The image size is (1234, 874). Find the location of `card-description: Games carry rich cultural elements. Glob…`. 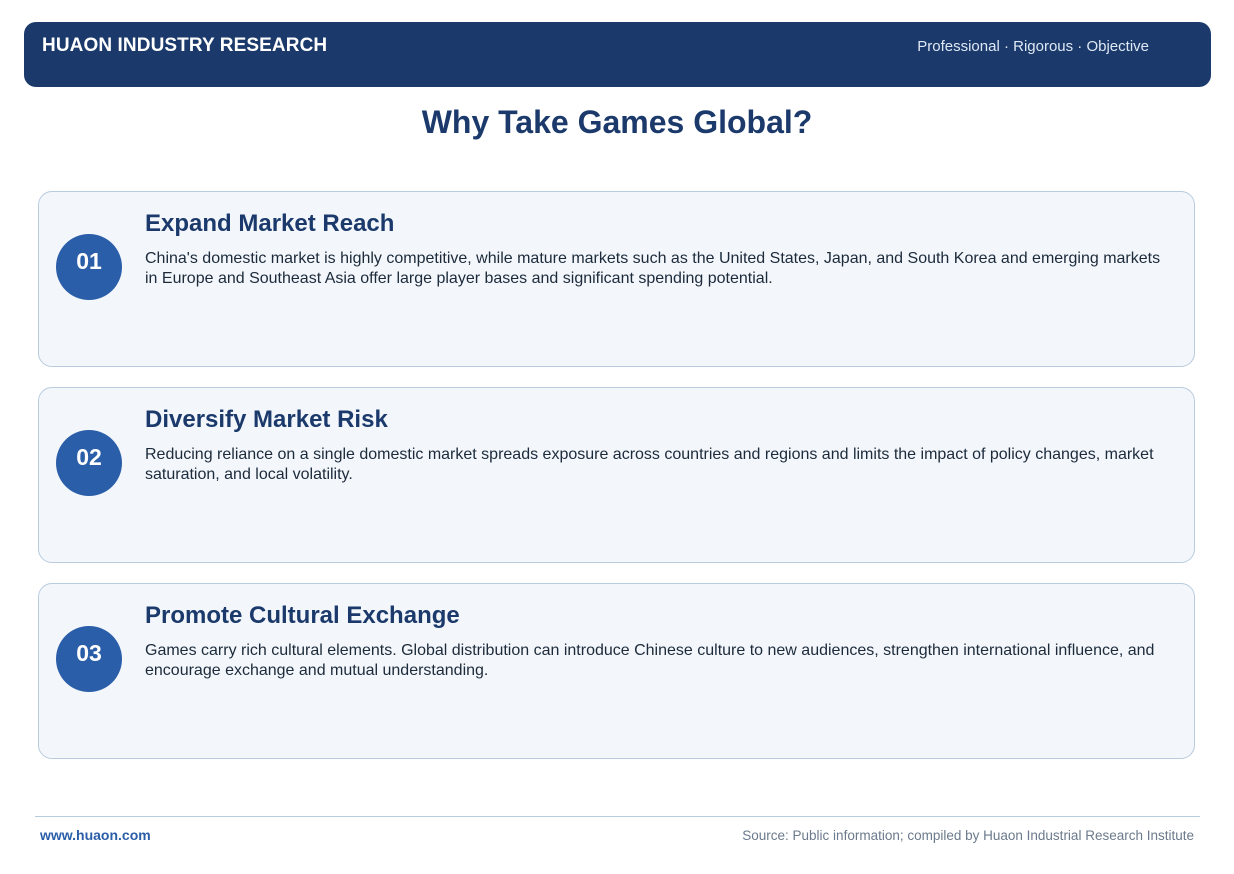

card-description: Games carry rich cultural elements. Glob… is located at coordinates (650, 660).